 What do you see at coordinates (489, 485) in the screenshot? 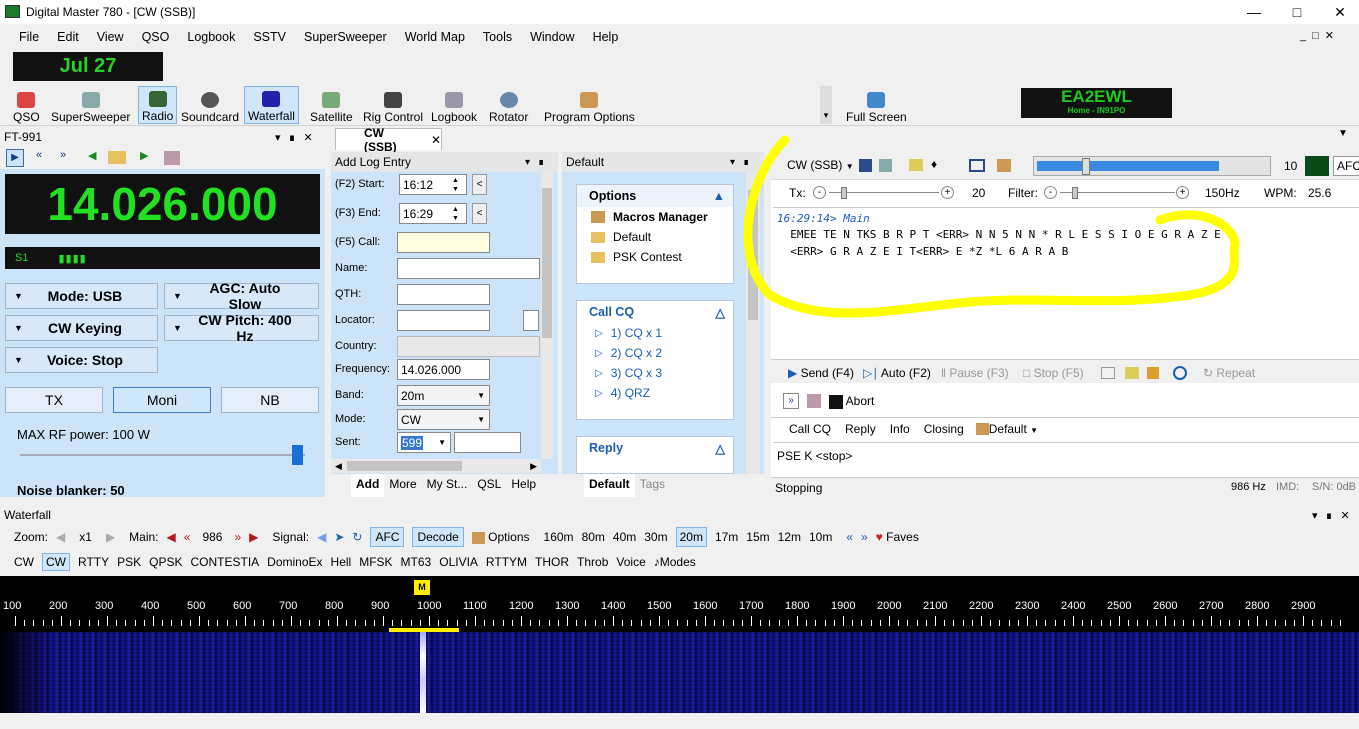
I see `tab-qsl: QSL` at bounding box center [489, 485].